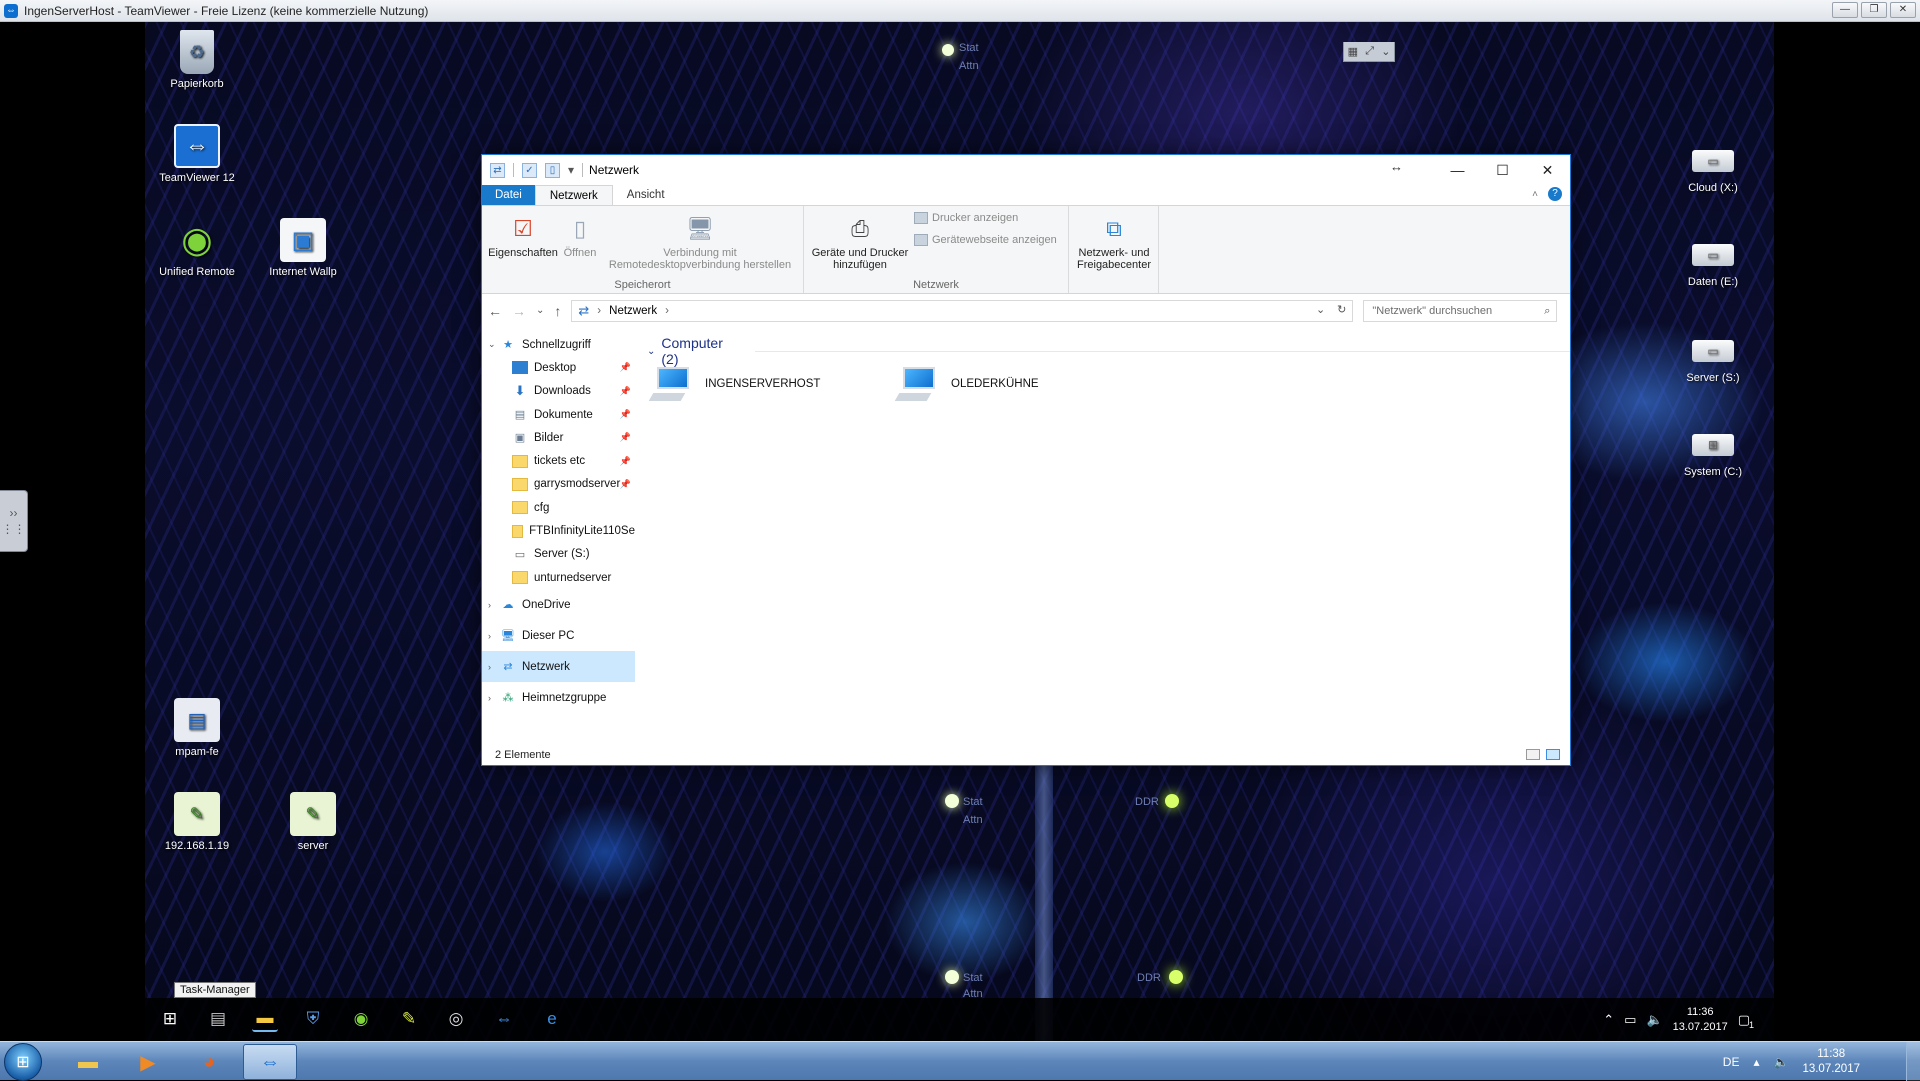  I want to click on nav-item-folder: garrysmodserver 📌, so click(558, 484).